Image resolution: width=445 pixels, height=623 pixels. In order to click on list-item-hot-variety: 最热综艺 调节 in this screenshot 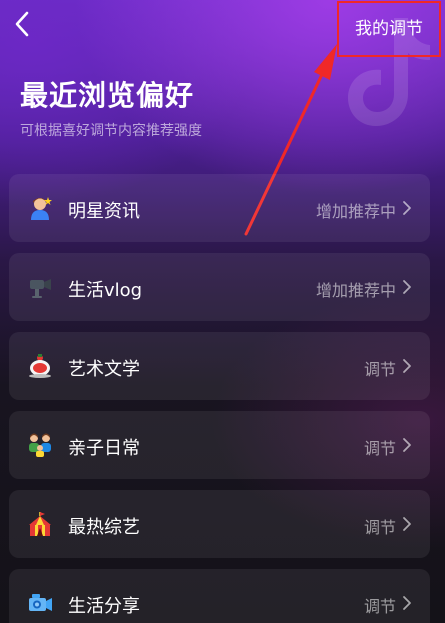, I will do `click(219, 524)`.